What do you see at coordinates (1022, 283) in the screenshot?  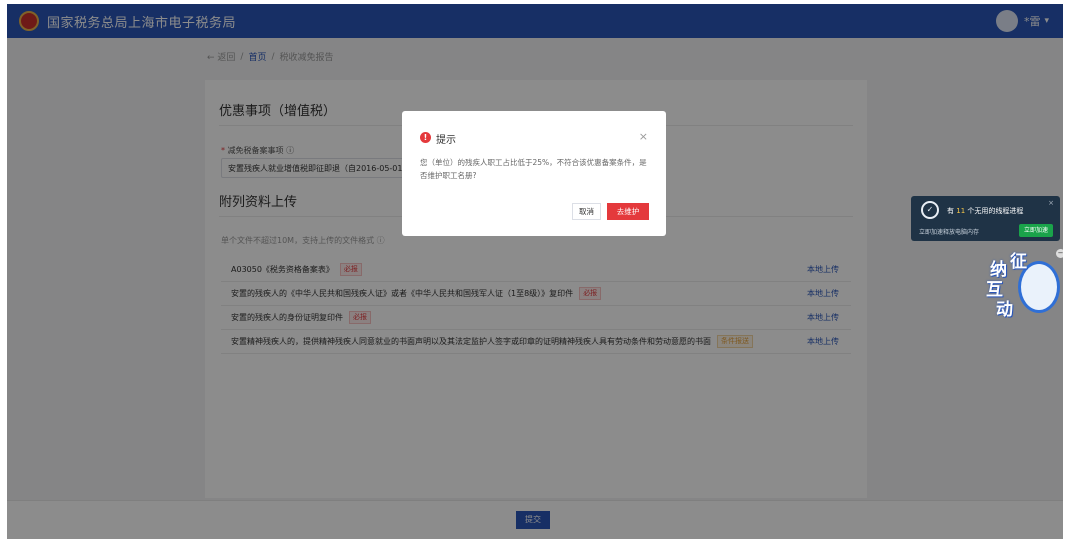 I see `interaction-mascot: 纳 征 互 动` at bounding box center [1022, 283].